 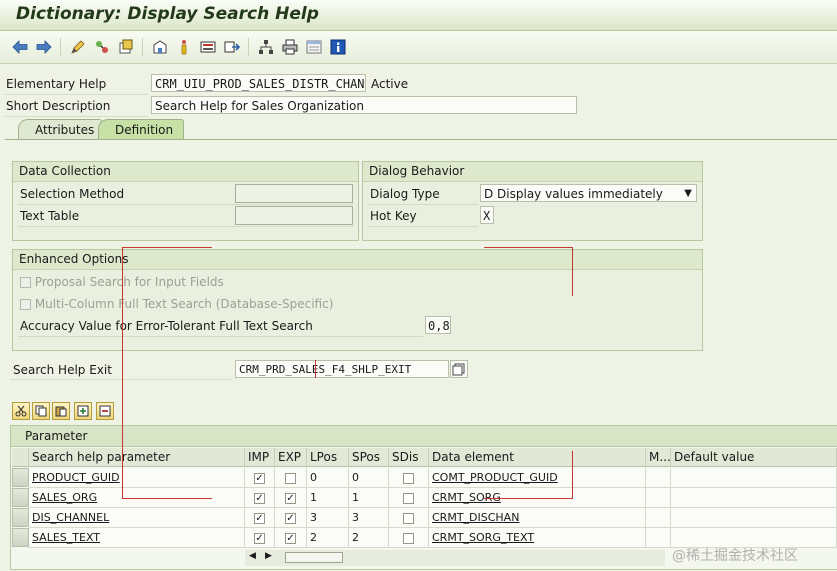 What do you see at coordinates (137, 457) in the screenshot?
I see `column-header-parameter: Search help parameter` at bounding box center [137, 457].